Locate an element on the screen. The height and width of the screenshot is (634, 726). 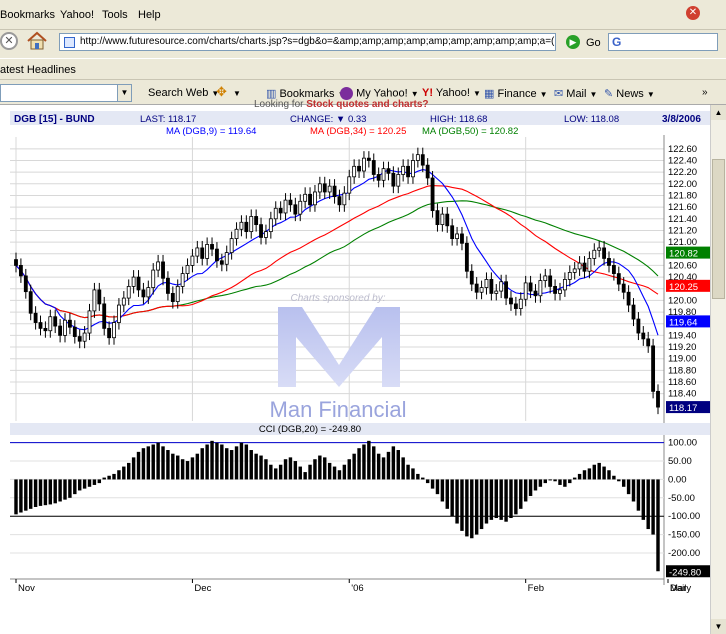
low-value: LOW: 118.08 is located at coordinates (591, 119).